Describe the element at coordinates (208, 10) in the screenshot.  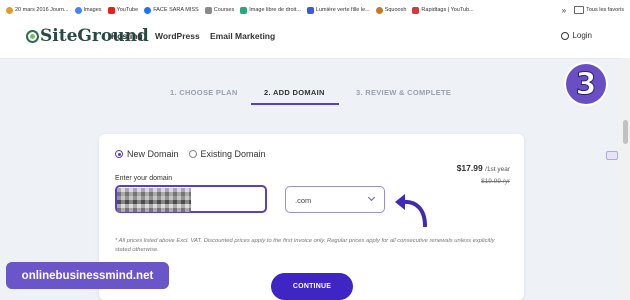
I see `courses-icon` at that location.